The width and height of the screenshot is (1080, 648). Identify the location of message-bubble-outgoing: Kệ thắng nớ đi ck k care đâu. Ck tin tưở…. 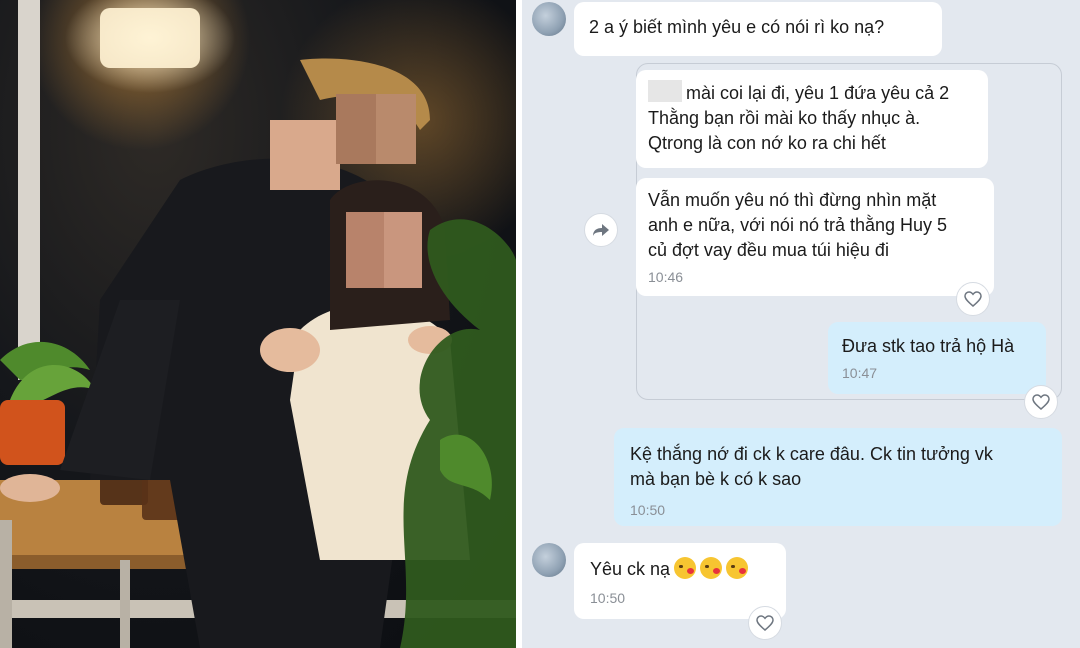
(838, 477).